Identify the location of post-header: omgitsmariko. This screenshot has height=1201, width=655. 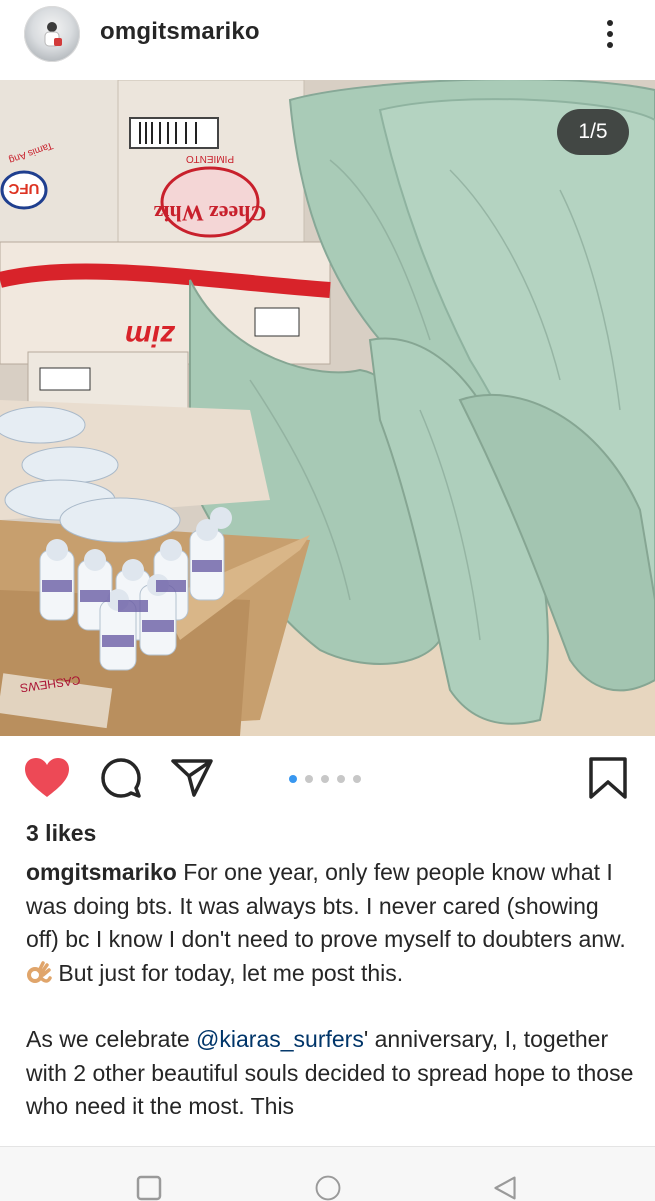
(327, 40).